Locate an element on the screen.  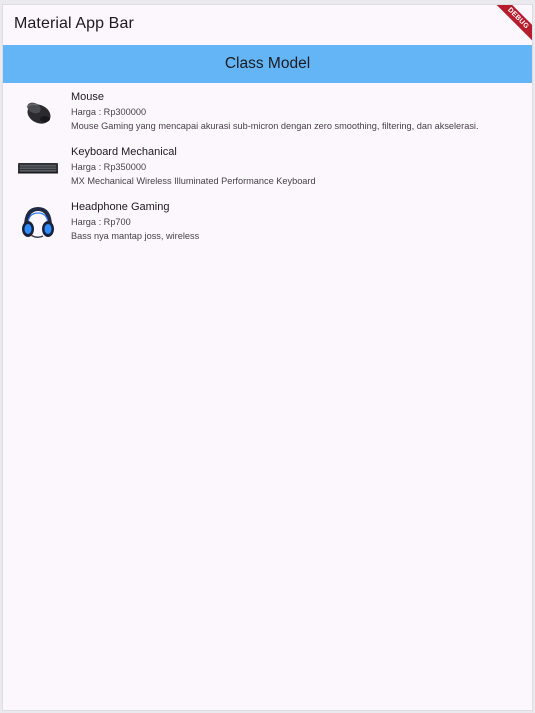
product-price: Harga : Rp300000 is located at coordinates (109, 112).